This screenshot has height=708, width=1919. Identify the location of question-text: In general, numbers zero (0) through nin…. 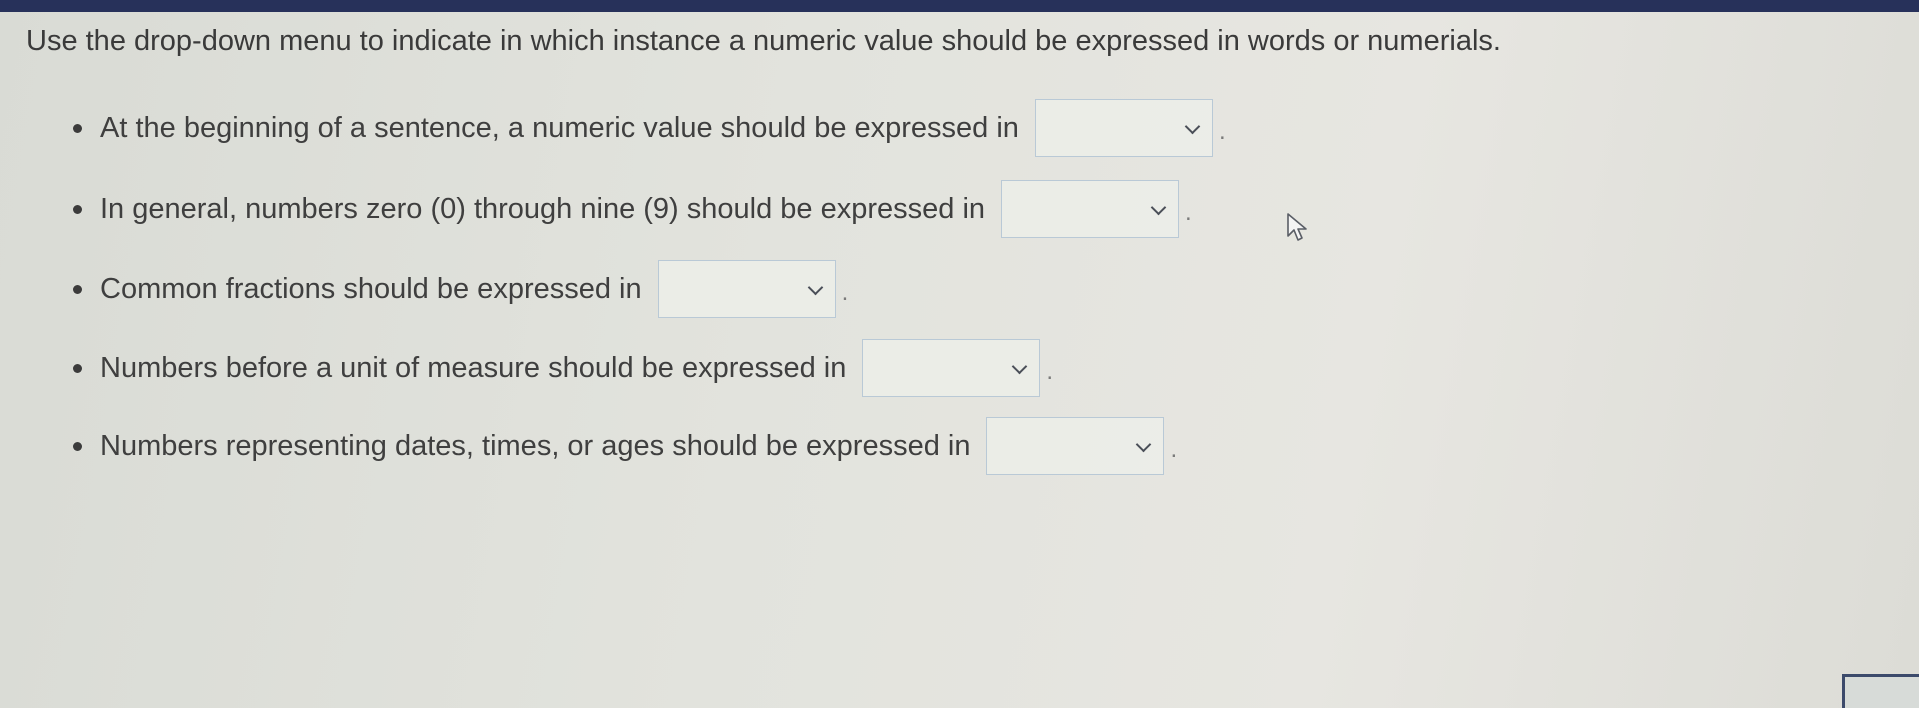
(543, 208).